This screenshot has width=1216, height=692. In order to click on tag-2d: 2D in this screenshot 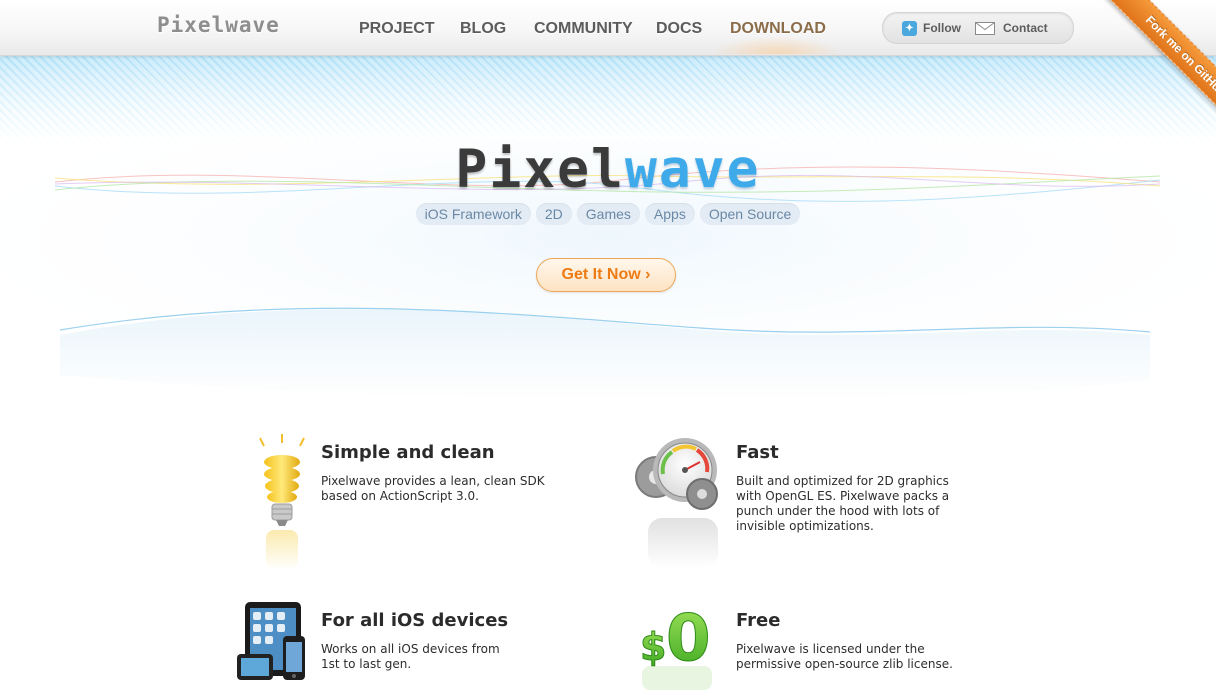, I will do `click(553, 214)`.